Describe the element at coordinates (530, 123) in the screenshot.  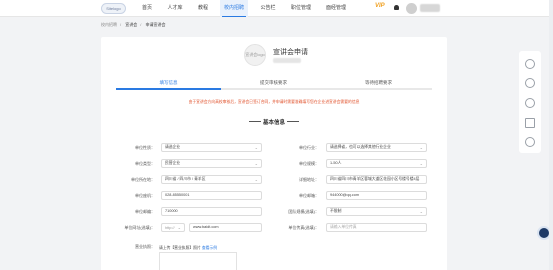
I see `qr-code-icon` at that location.